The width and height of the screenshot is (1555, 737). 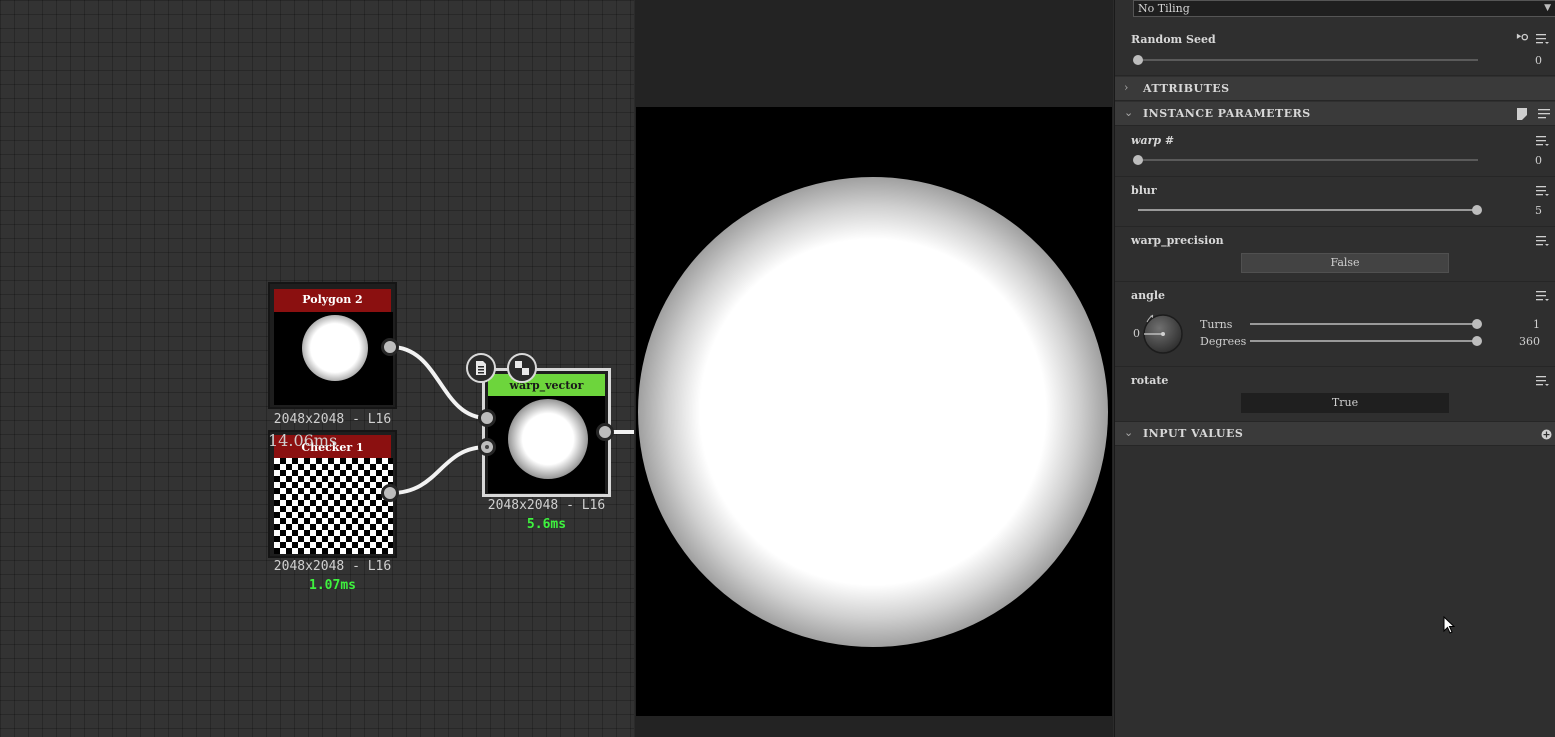 What do you see at coordinates (522, 368) in the screenshot?
I see `checker-icon` at bounding box center [522, 368].